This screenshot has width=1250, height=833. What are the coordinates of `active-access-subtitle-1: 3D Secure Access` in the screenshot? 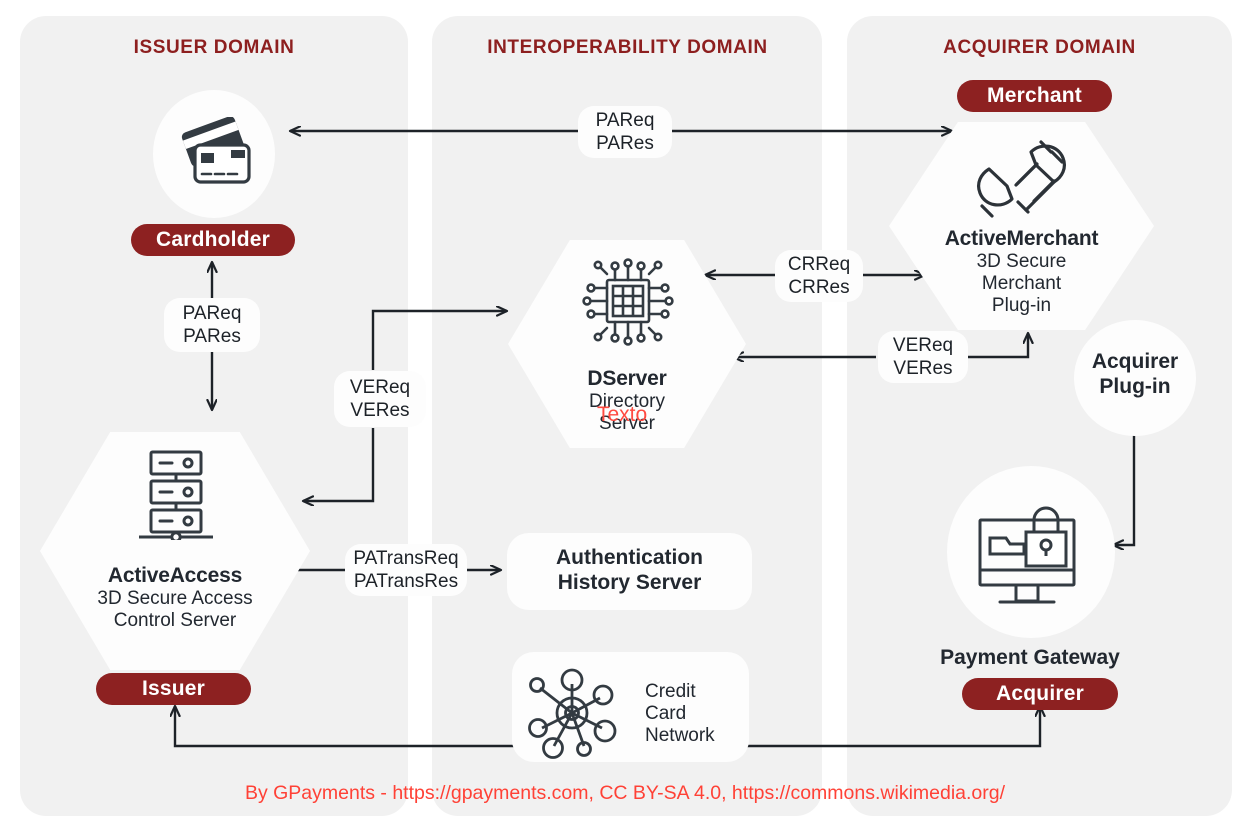 It's located at (175, 598).